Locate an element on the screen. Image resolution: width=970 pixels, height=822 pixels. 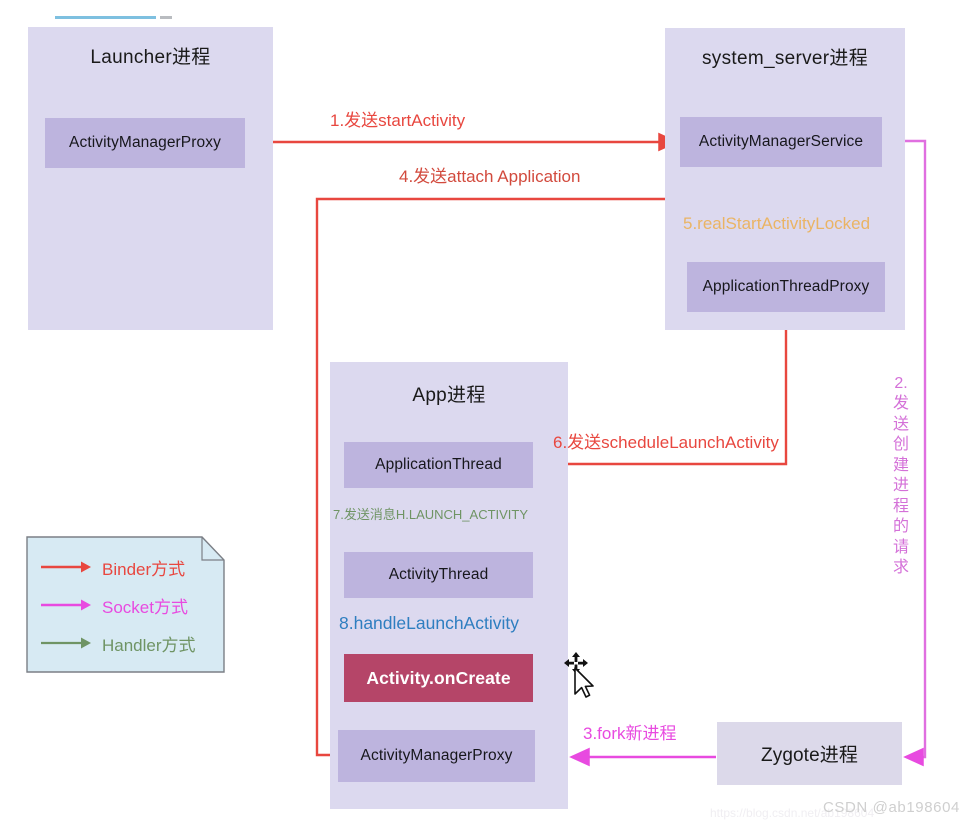
edge-label-7: 7.发送消息H.LAUNCH_ACTIVITY is located at coordinates (431, 514).